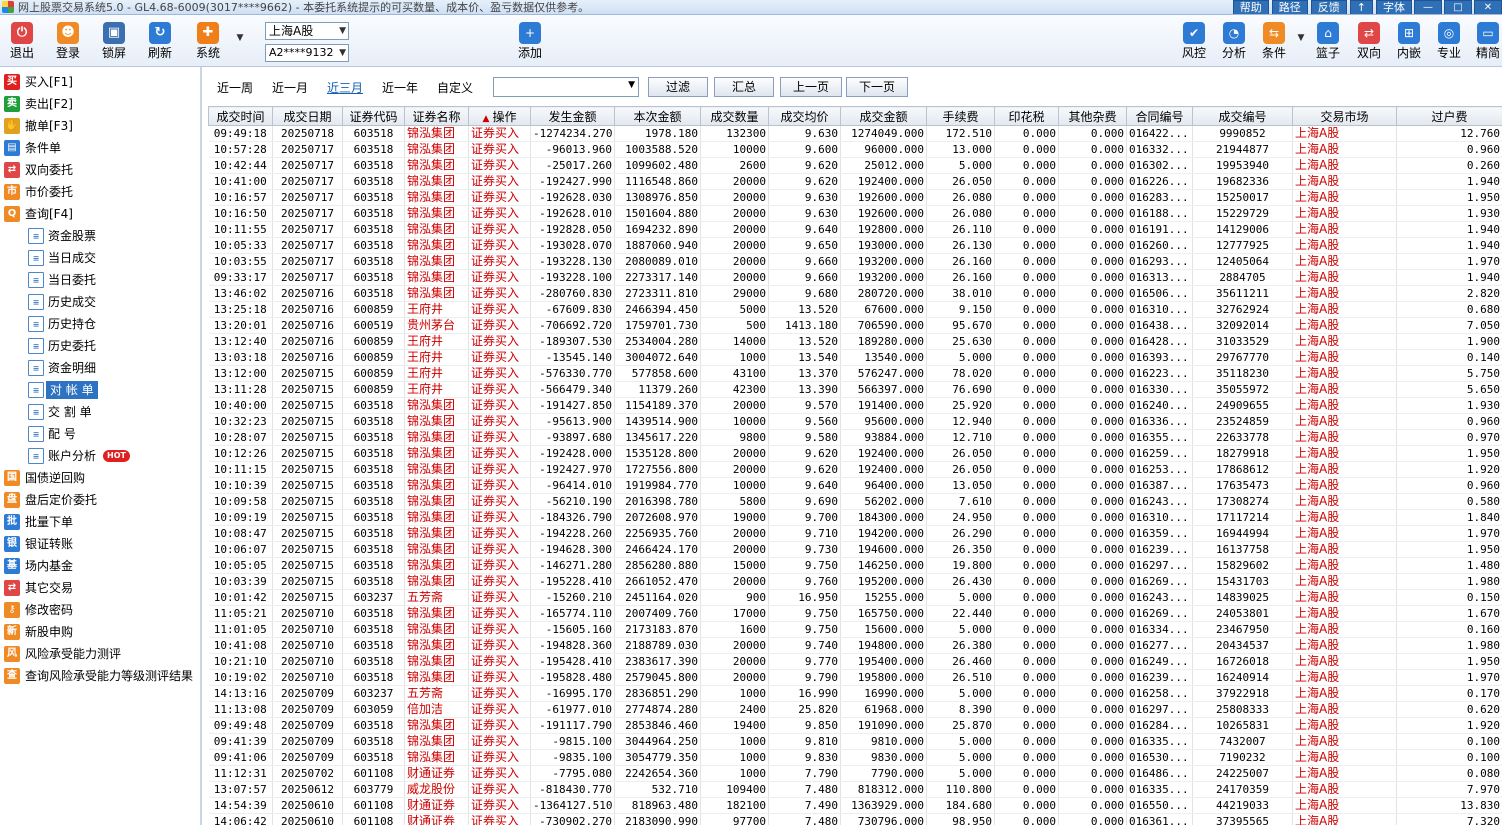  Describe the element at coordinates (100, 104) in the screenshot. I see `sidebar-item-1: 卖卖出[F2]` at that location.